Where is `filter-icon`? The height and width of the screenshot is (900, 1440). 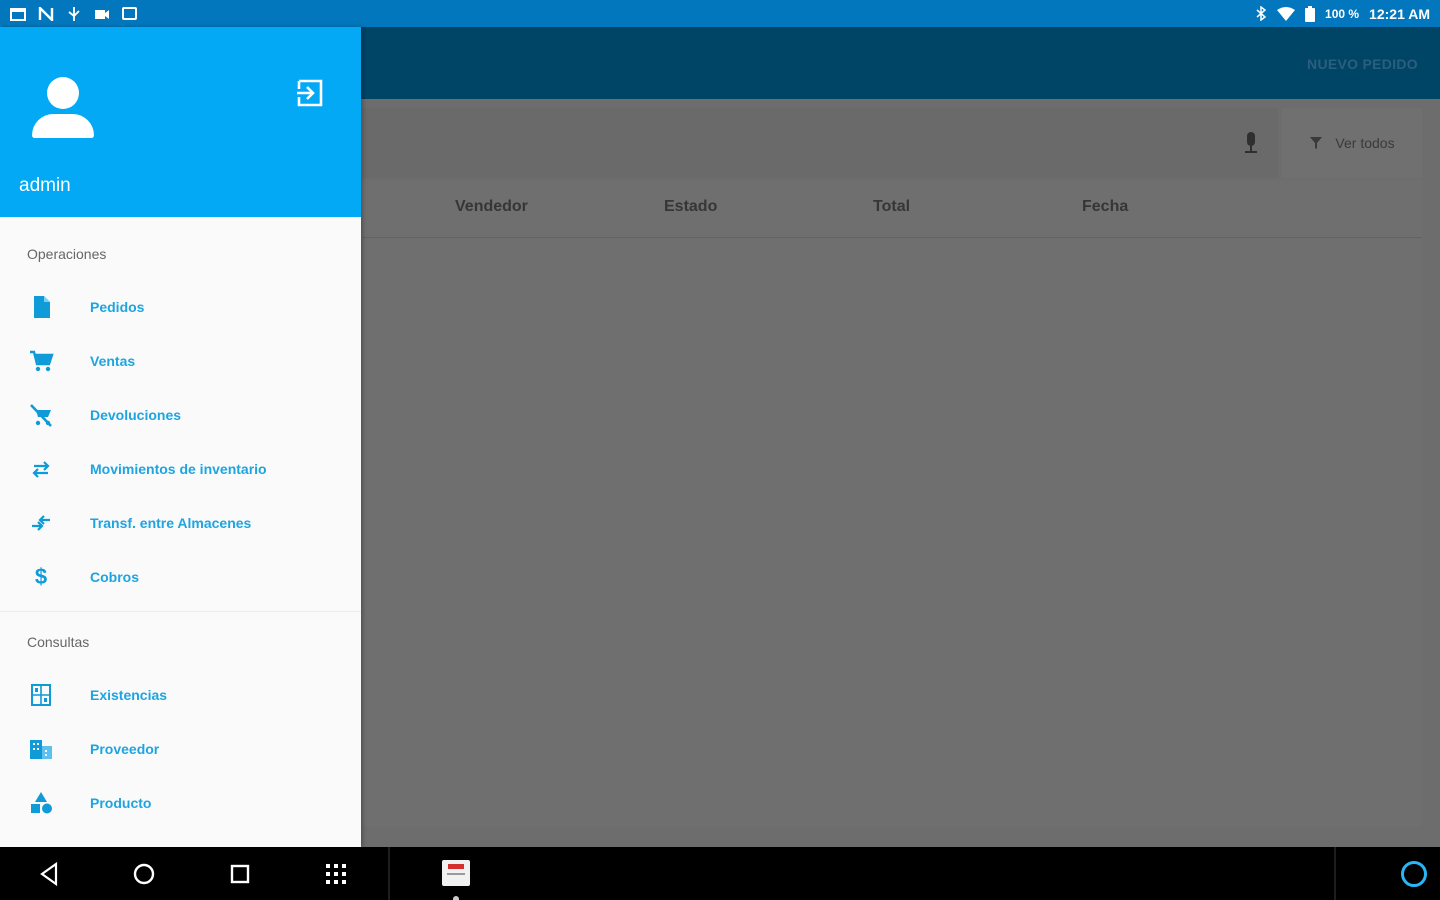
filter-icon is located at coordinates (1316, 143).